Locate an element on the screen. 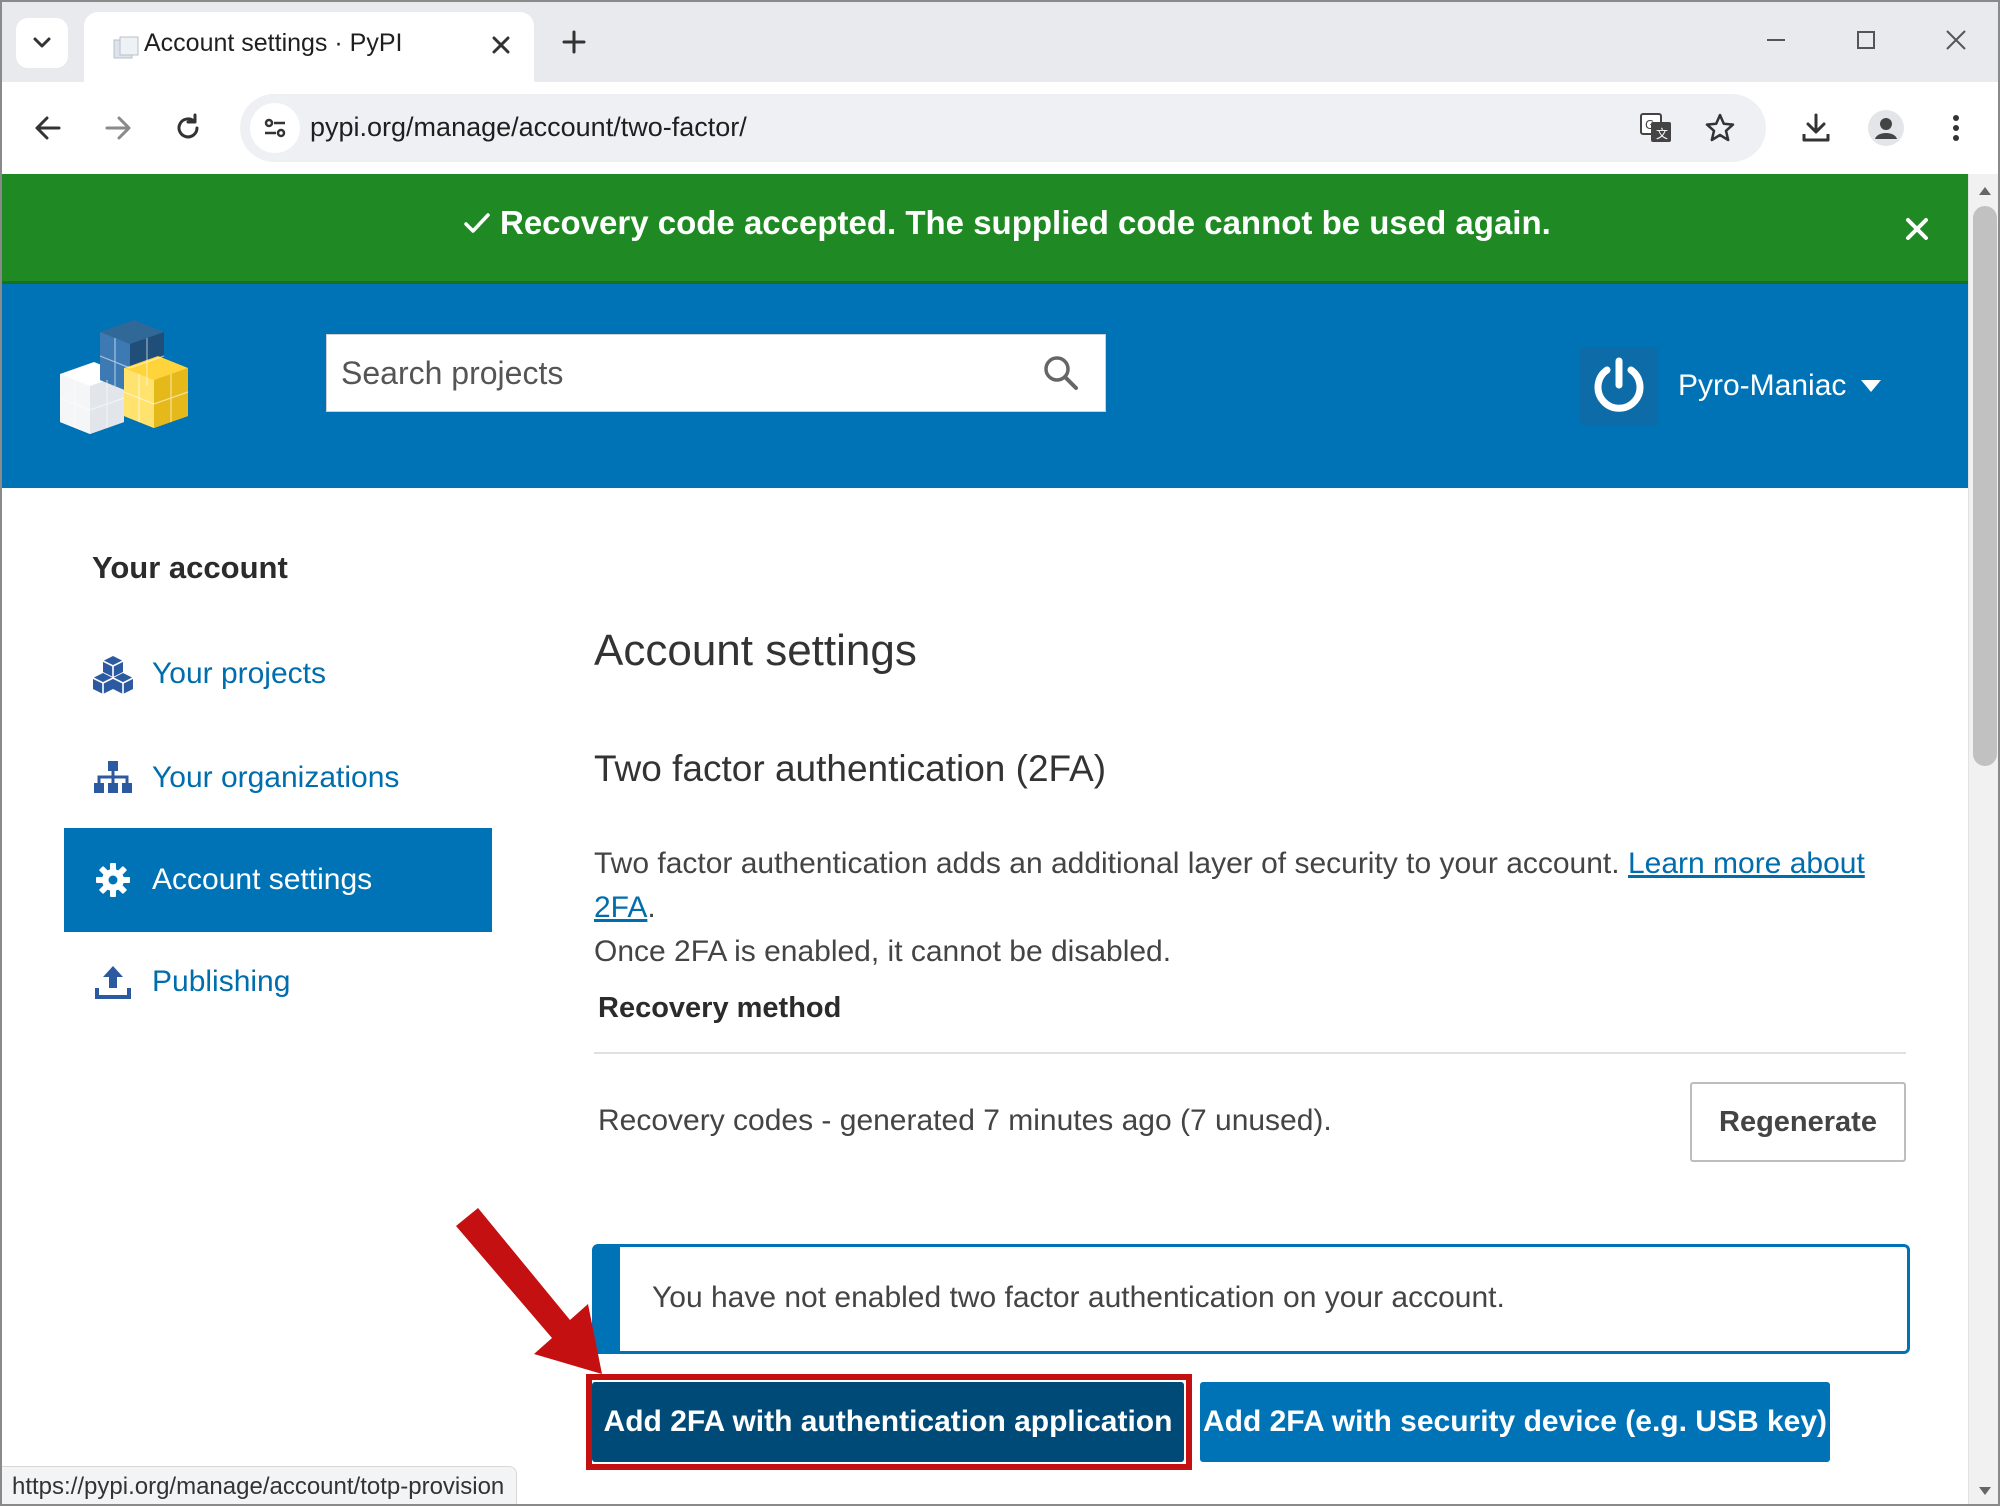  arrow-left-icon is located at coordinates (48, 128).